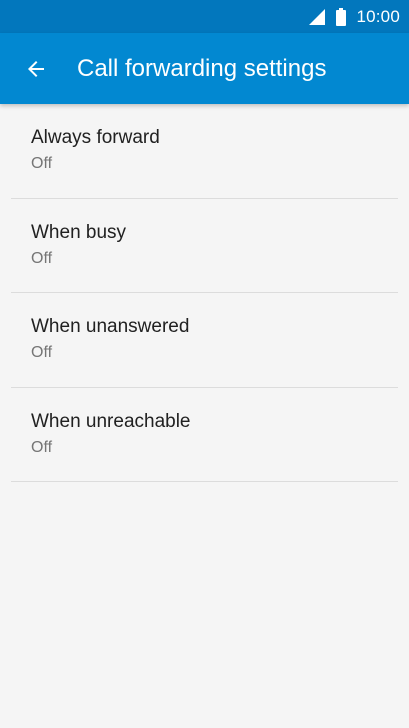  I want to click on arrow-back-icon, so click(36, 68).